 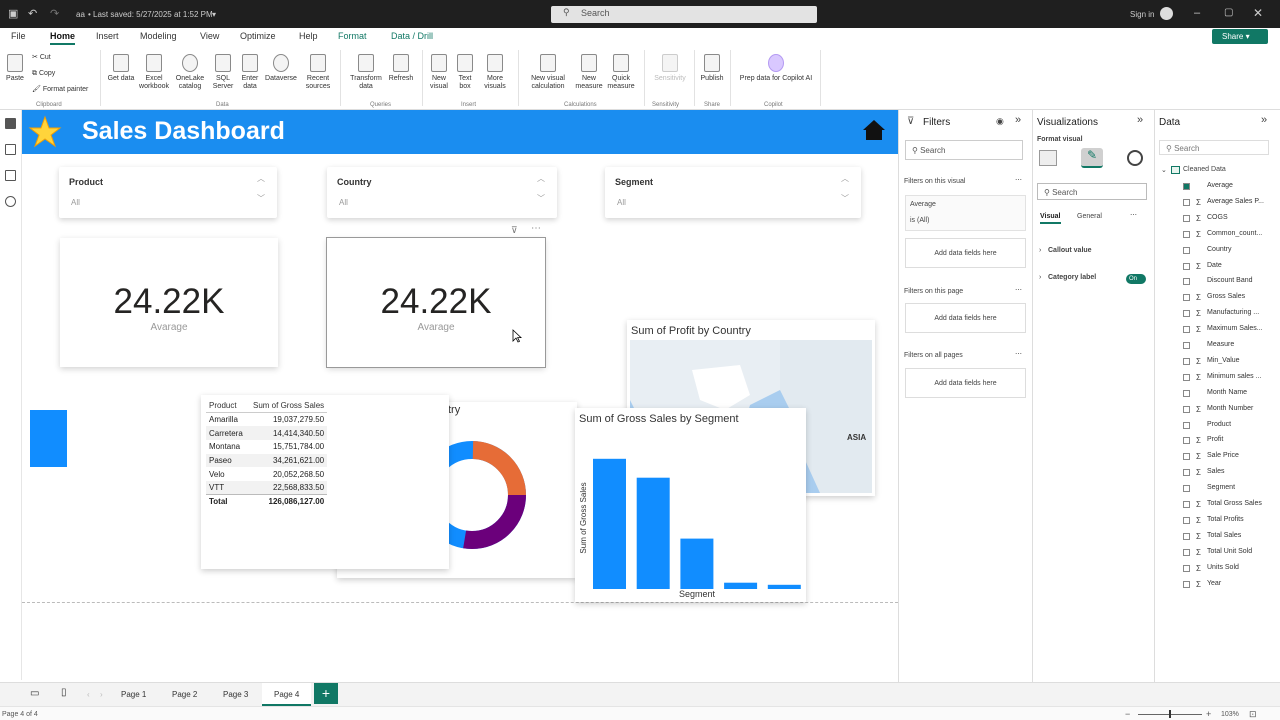 I want to click on data-search-input: ⚲ Search, so click(x=1214, y=147).